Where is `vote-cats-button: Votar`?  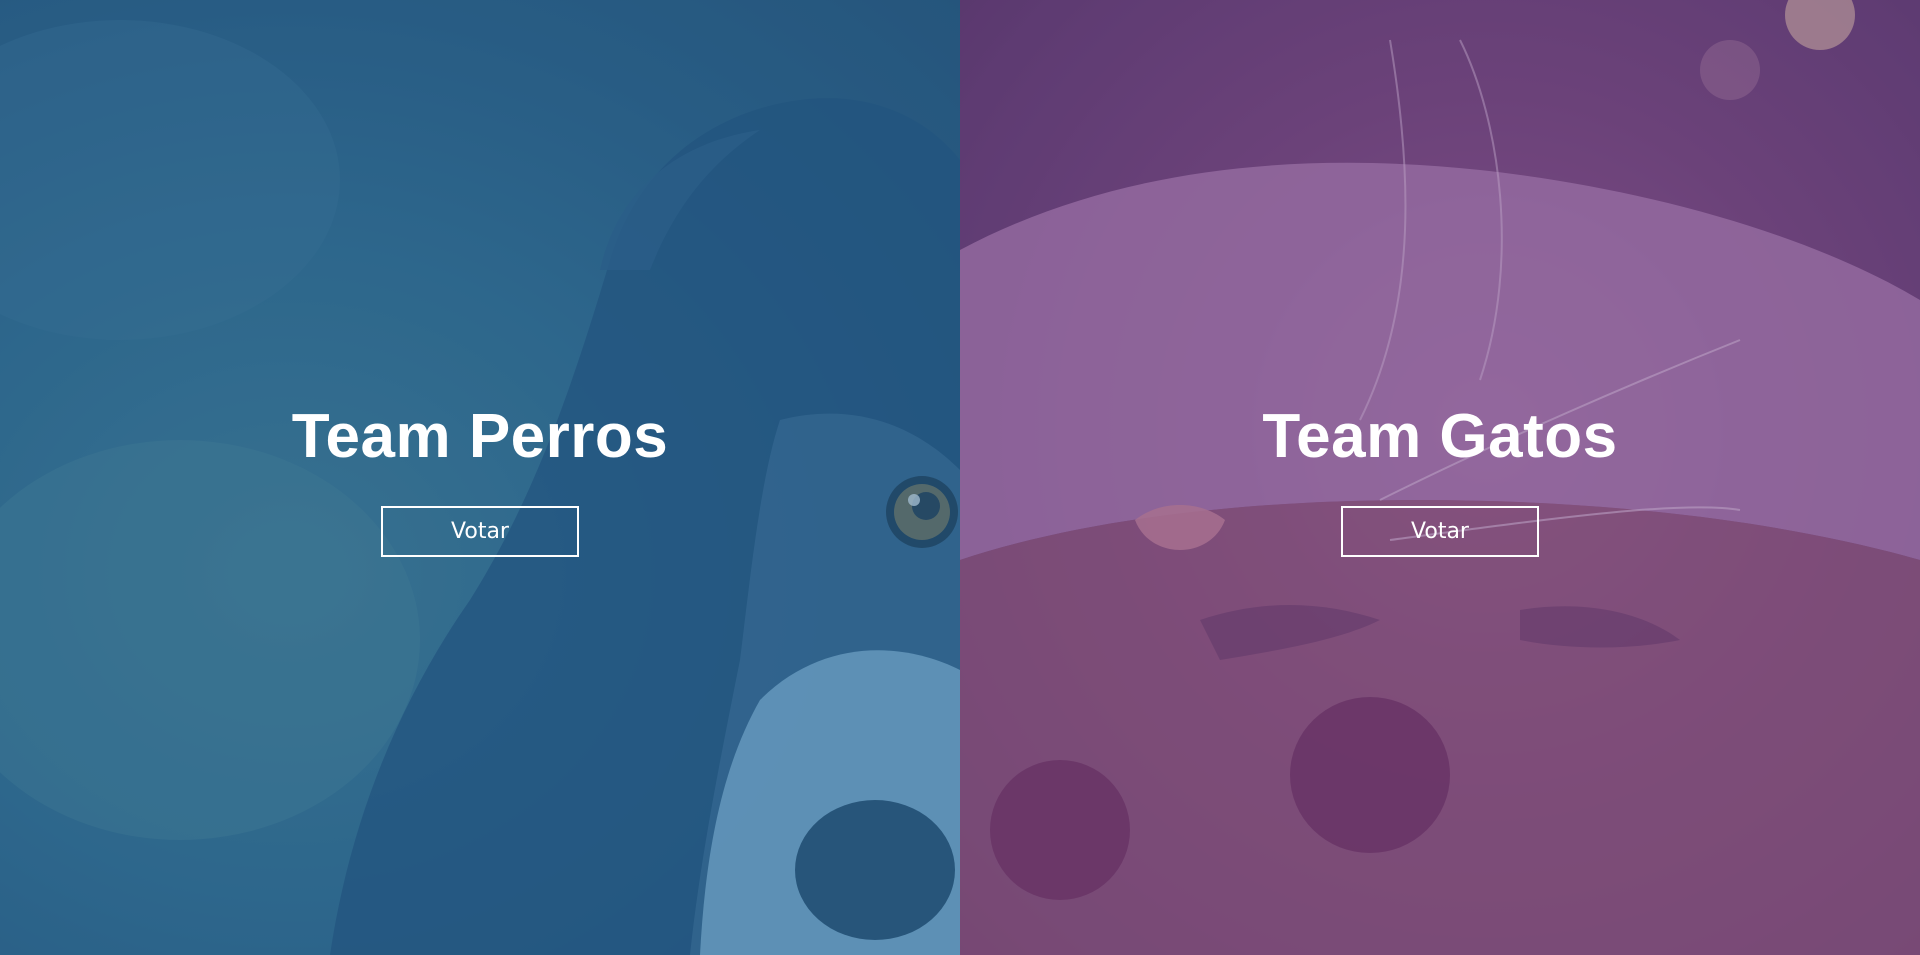
vote-cats-button: Votar is located at coordinates (1440, 531).